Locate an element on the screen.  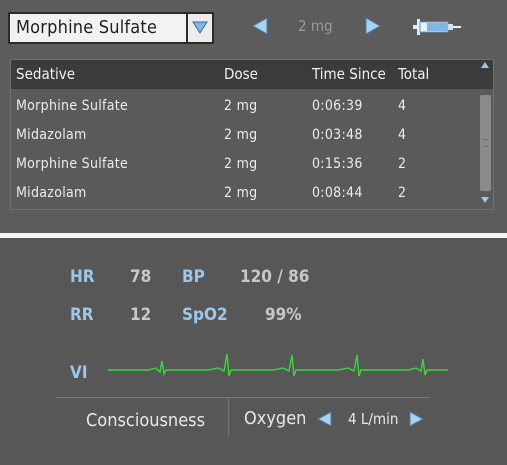
header-total: Total is located at coordinates (414, 74).